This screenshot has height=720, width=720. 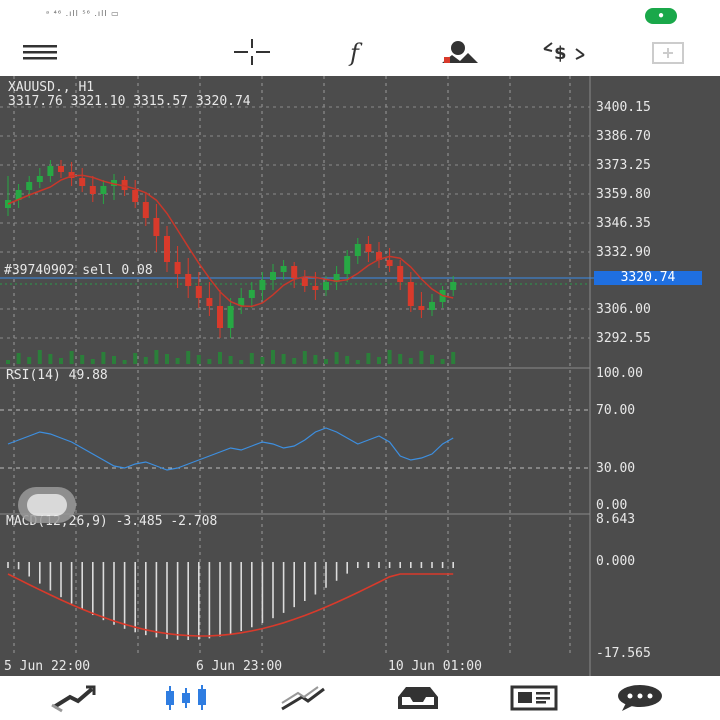 I want to click on order-label: #39740902 sell 0.08, so click(x=78, y=270).